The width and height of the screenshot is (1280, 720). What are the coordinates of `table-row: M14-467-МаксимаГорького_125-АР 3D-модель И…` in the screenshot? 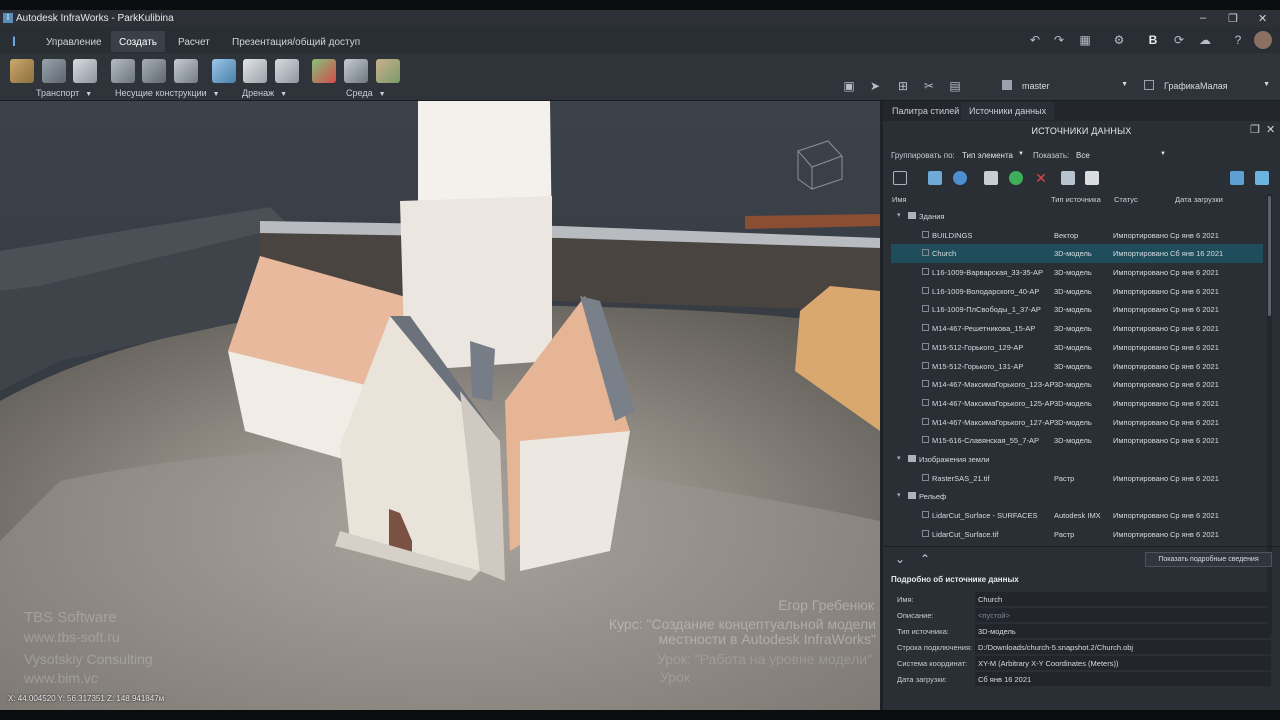 It's located at (1077, 403).